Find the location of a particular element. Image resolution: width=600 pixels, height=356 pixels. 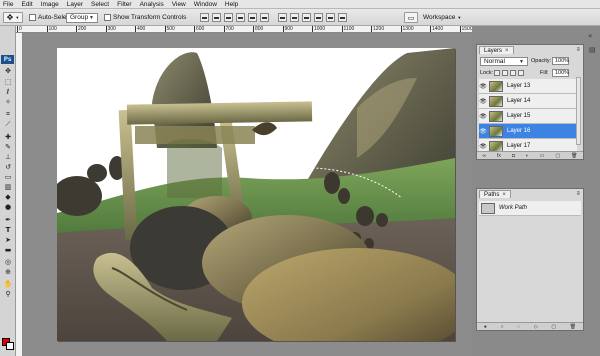

align-top-icon is located at coordinates (204, 17).